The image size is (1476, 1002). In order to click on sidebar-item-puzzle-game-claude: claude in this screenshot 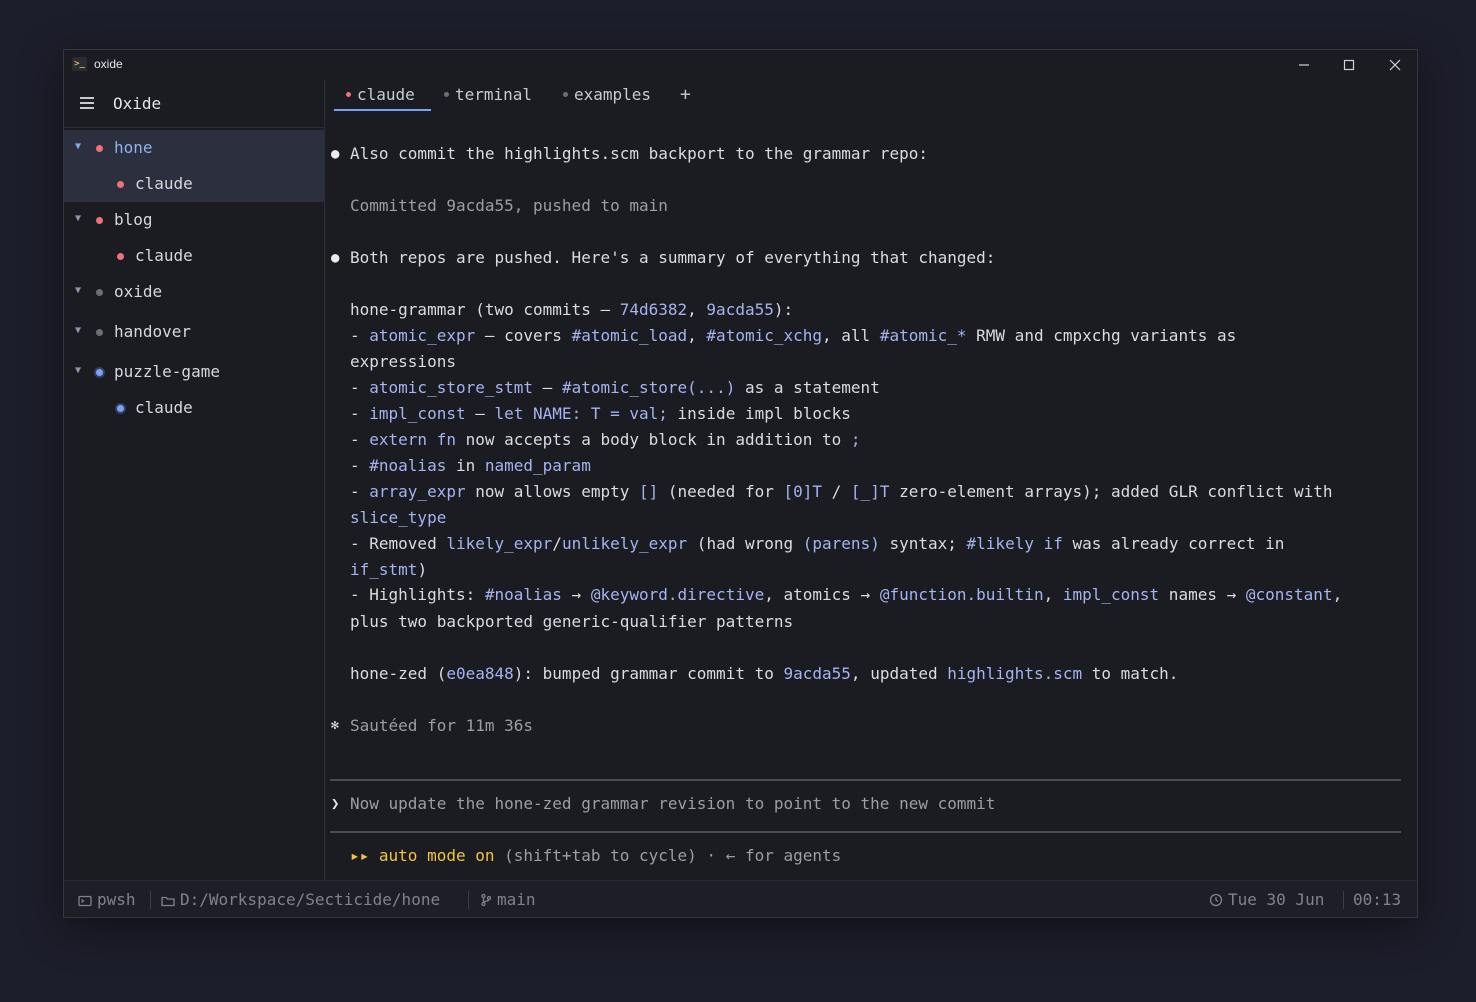, I will do `click(194, 408)`.